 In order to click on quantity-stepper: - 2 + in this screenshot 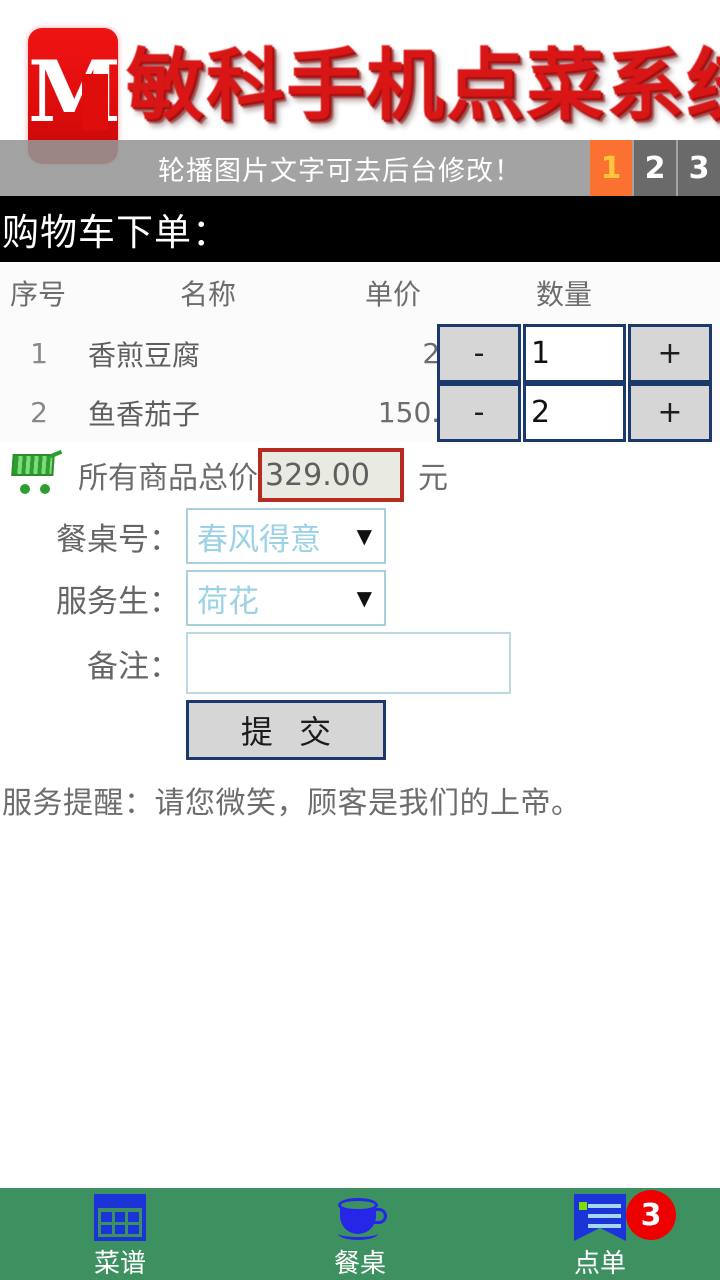, I will do `click(574, 412)`.